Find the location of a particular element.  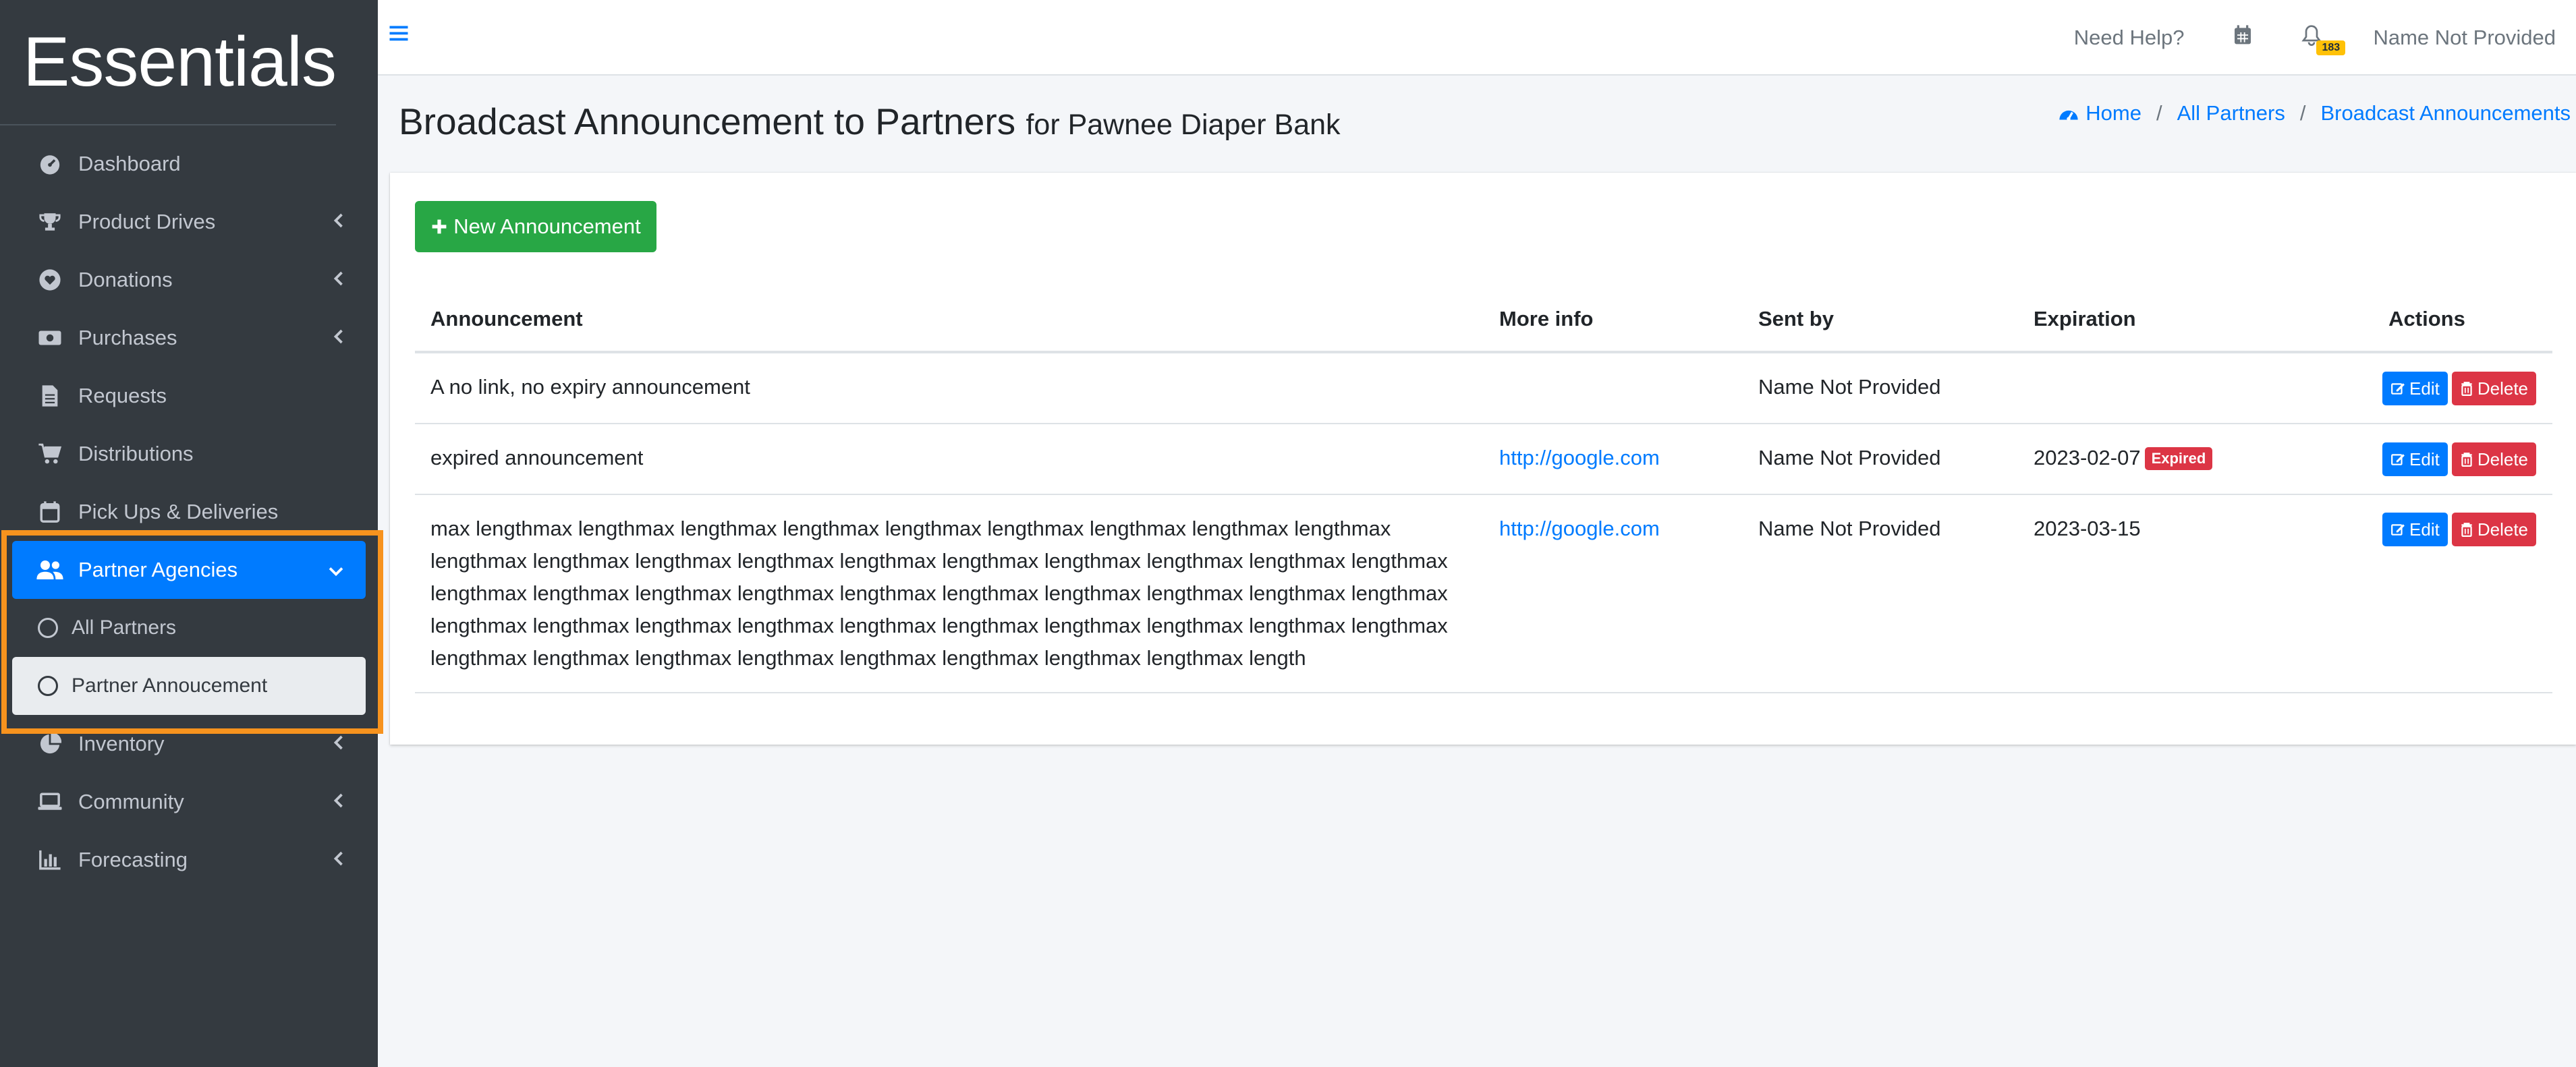

breadcrumb-broadcast-announcements: Broadcast Announcements is located at coordinates (2445, 113).